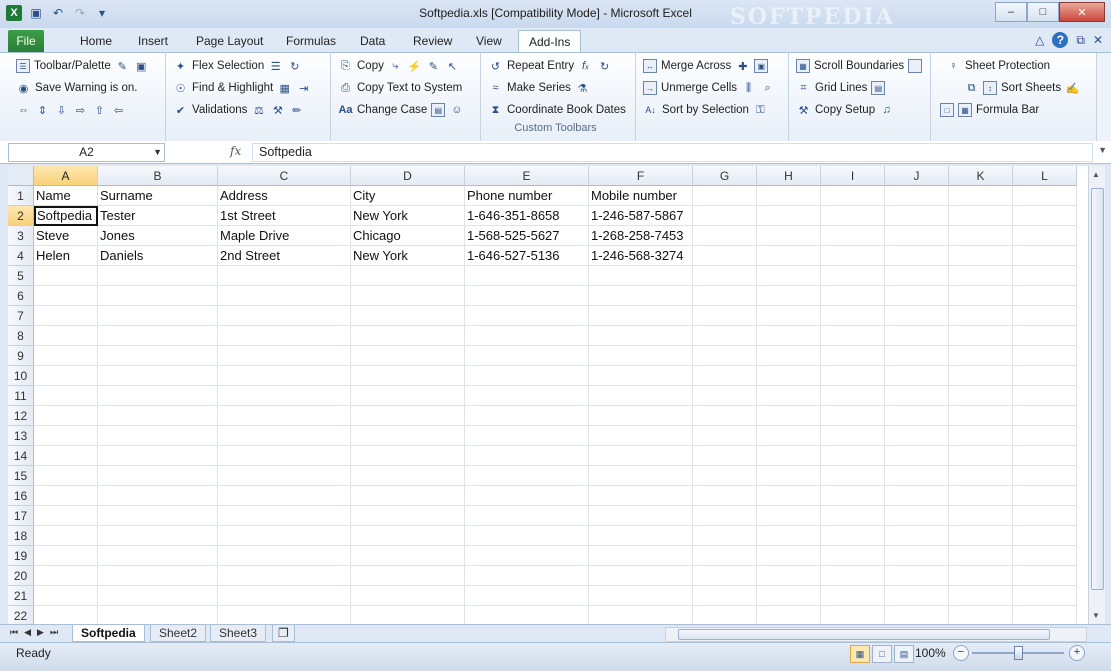  What do you see at coordinates (845, 110) in the screenshot?
I see `copy-setup-button: ⚒ Copy Setup ♫` at bounding box center [845, 110].